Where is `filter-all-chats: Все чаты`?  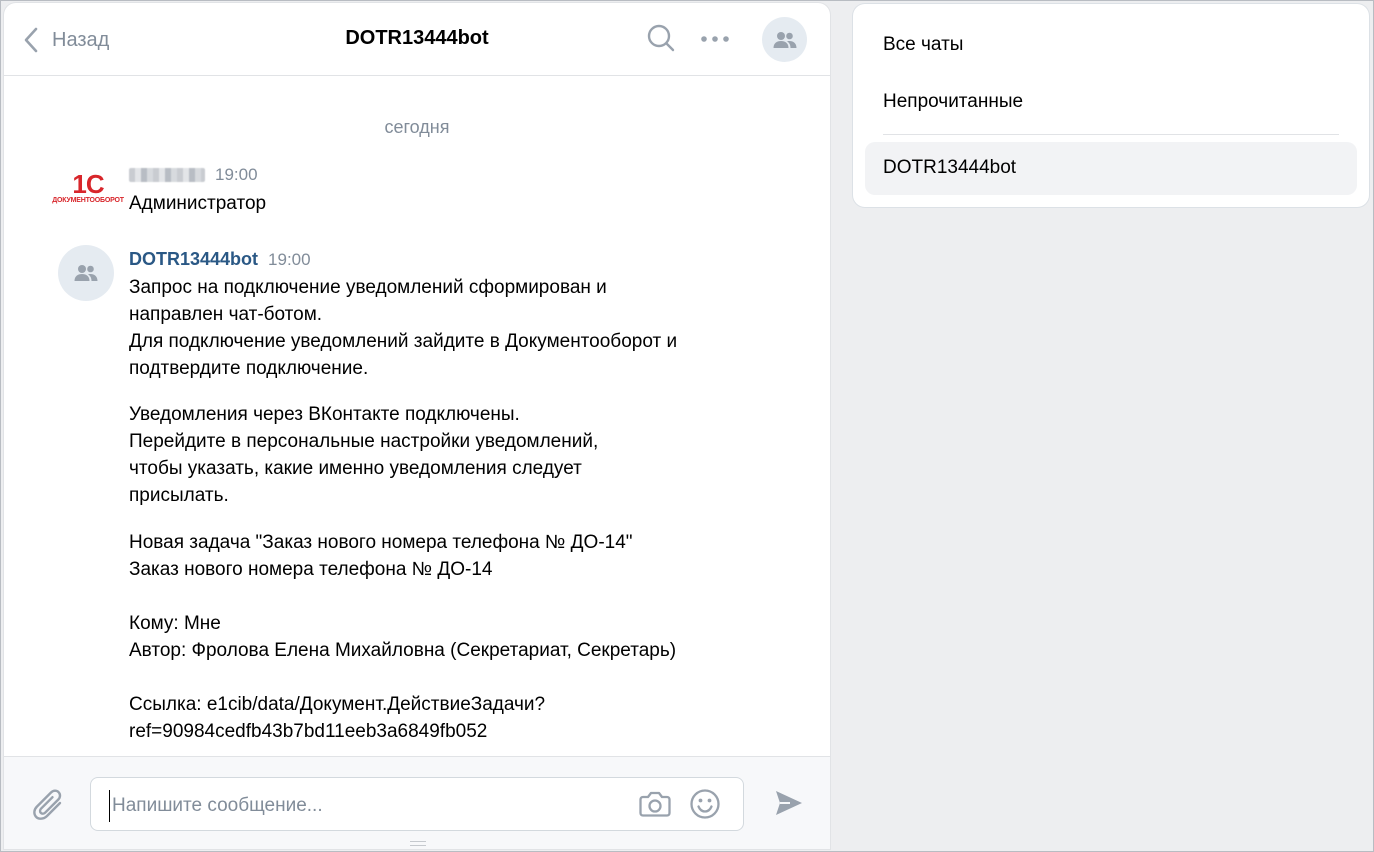 filter-all-chats: Все чаты is located at coordinates (923, 45).